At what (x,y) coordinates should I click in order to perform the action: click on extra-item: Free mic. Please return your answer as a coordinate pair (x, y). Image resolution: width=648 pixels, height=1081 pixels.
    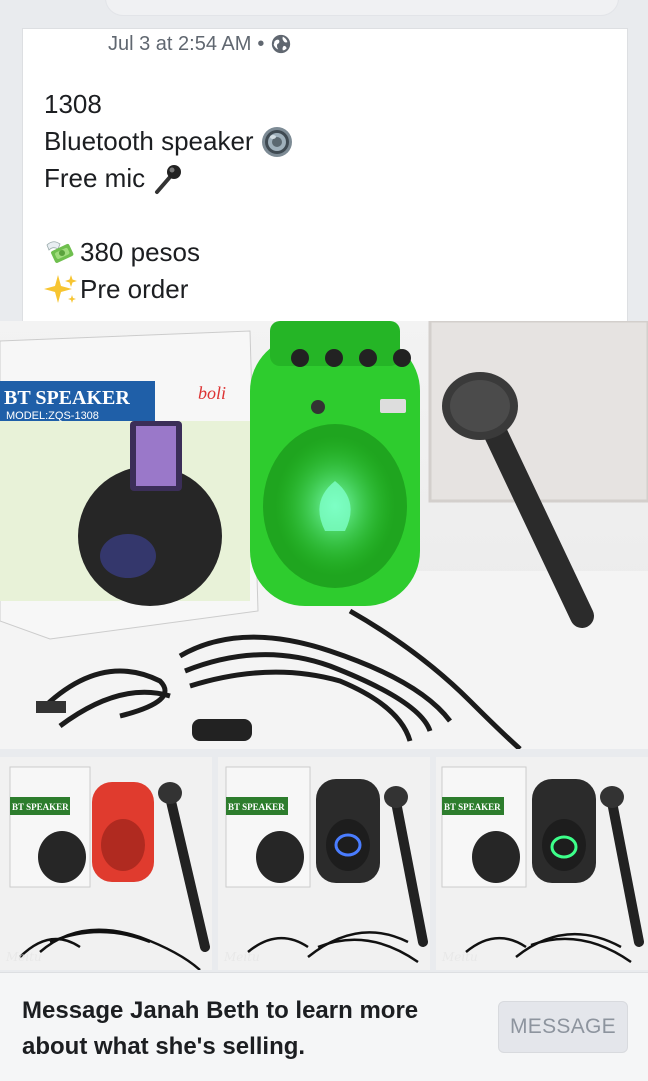
    Looking at the image, I should click on (95, 178).